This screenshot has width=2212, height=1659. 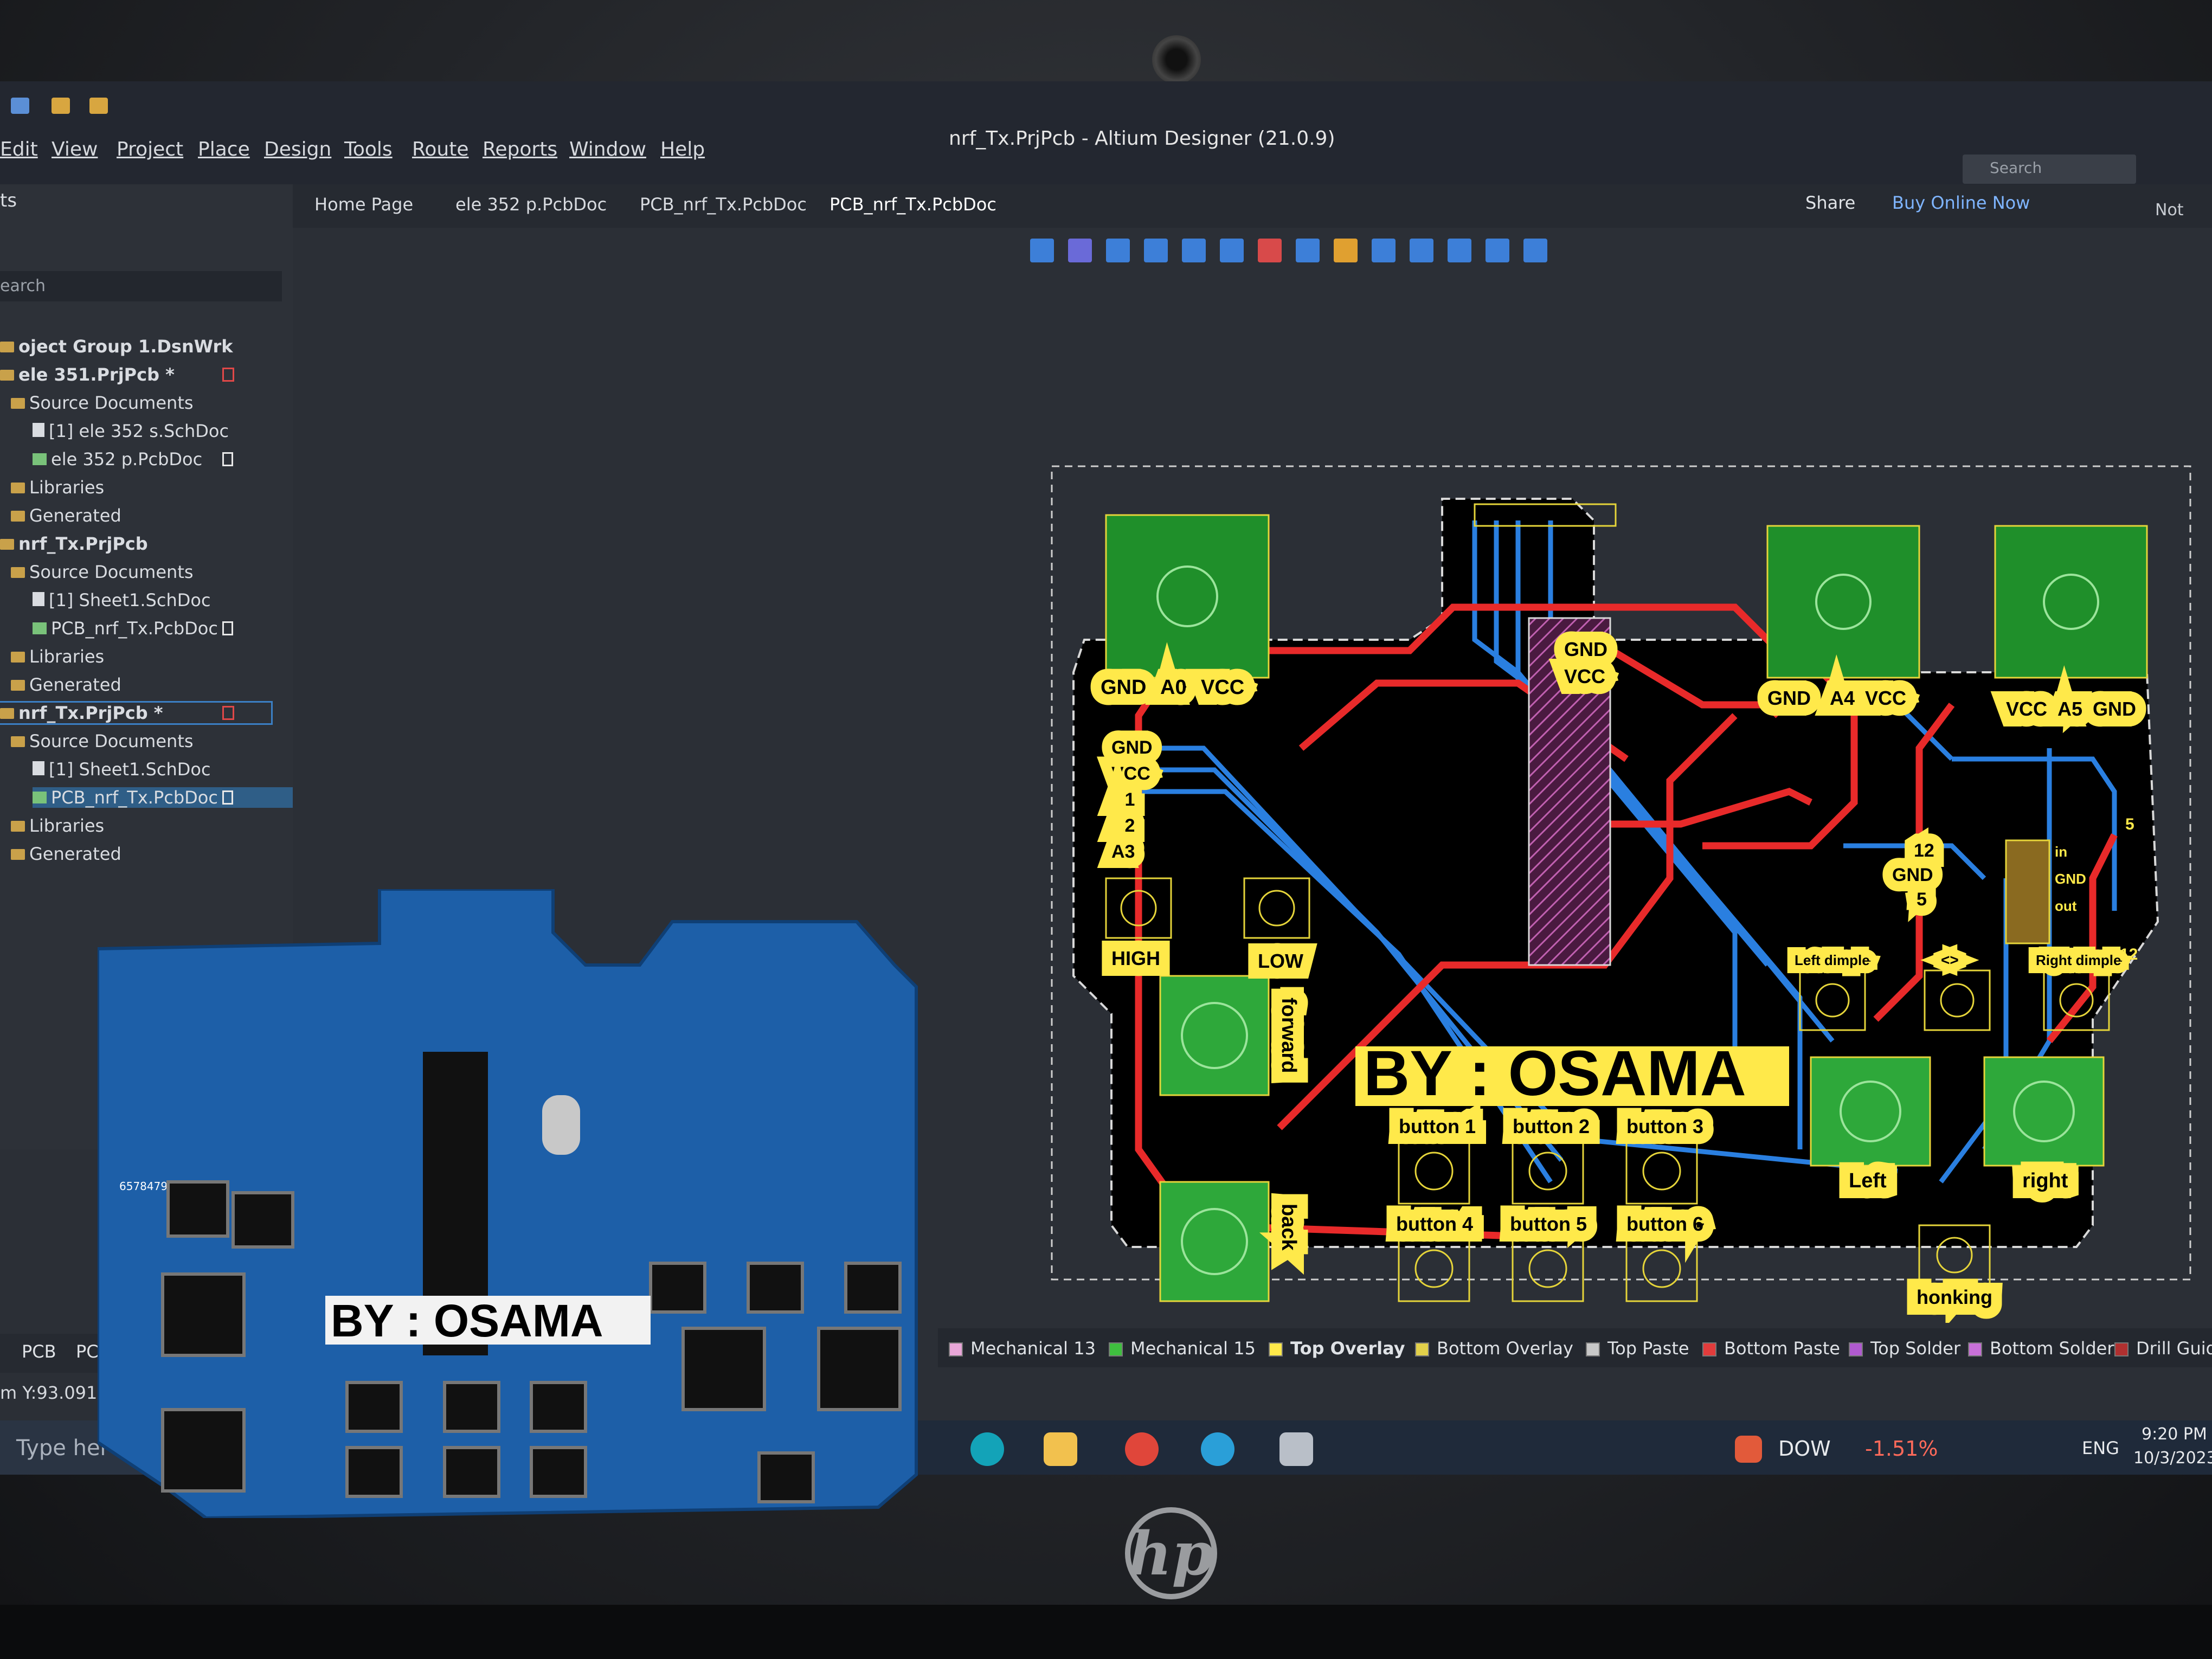 I want to click on layer-bottom-solder: Bottom Solder, so click(x=2041, y=1348).